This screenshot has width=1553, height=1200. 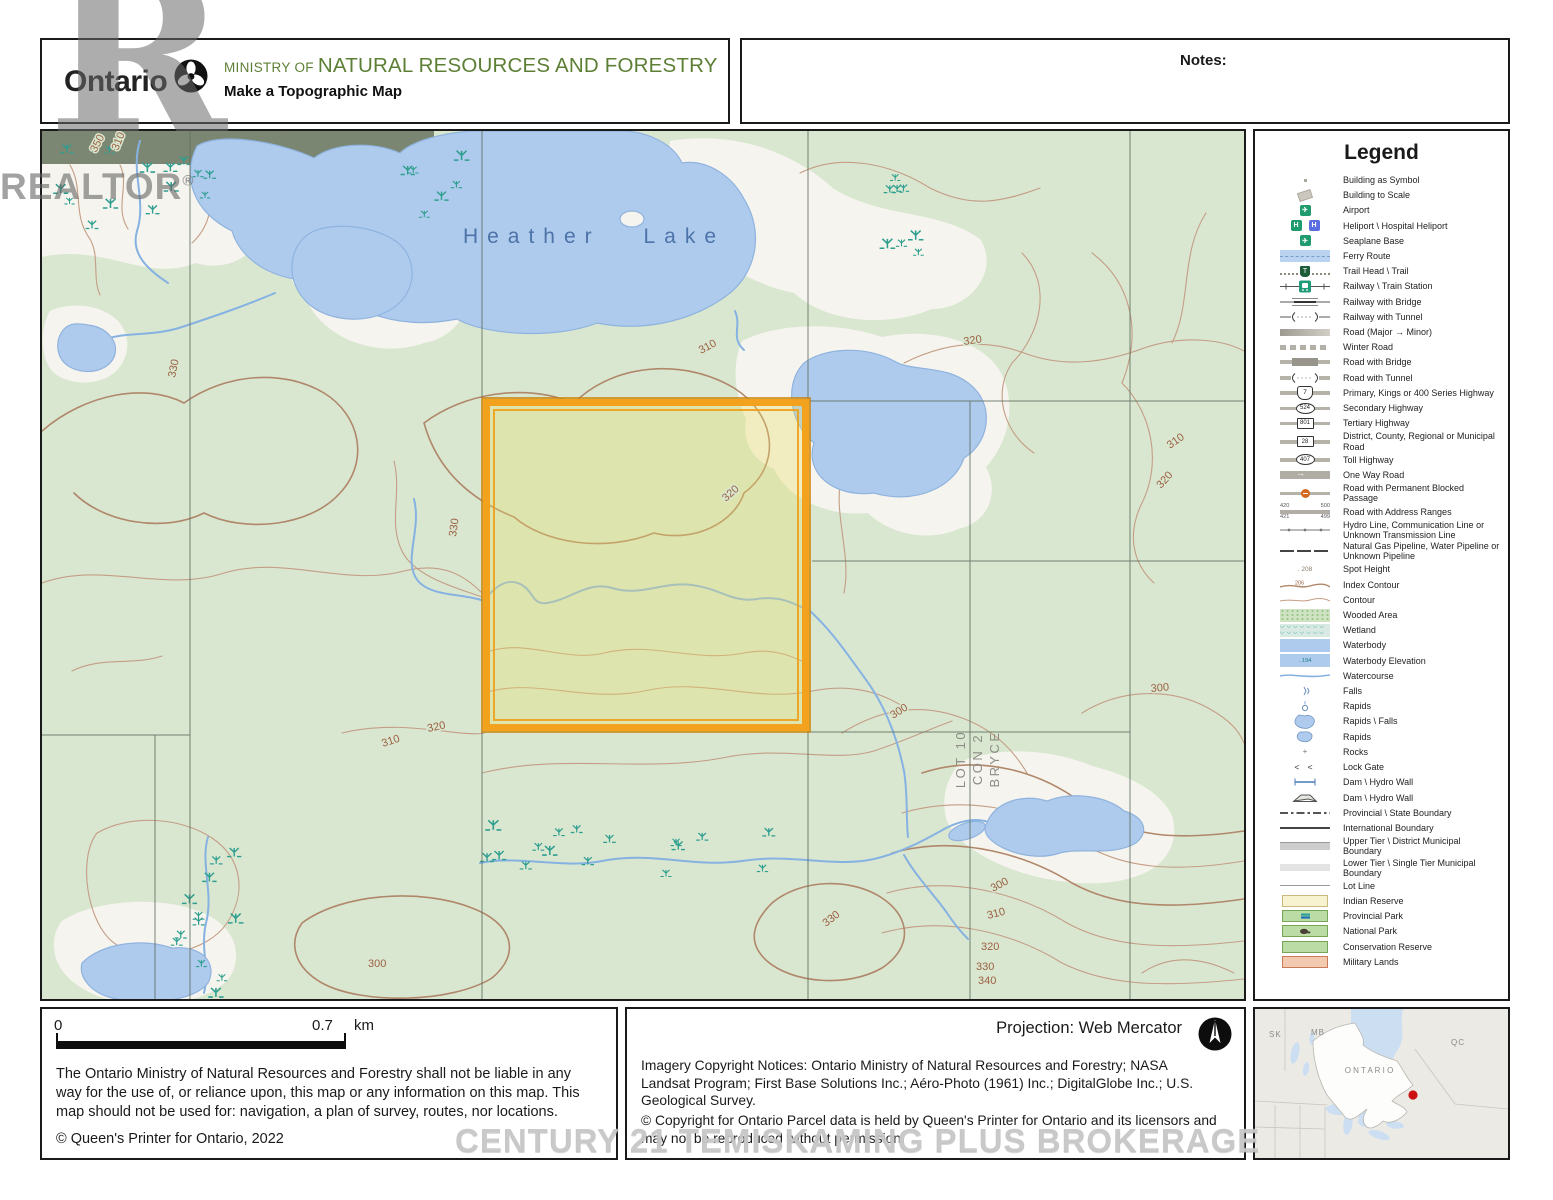 What do you see at coordinates (1393, 362) in the screenshot?
I see `legend-item: Road with Bridge` at bounding box center [1393, 362].